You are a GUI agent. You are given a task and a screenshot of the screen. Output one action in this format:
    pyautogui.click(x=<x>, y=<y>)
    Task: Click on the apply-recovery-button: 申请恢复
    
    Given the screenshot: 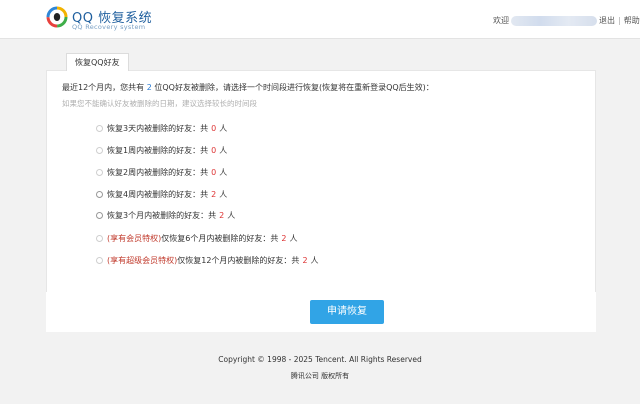 What is the action you would take?
    pyautogui.click(x=347, y=312)
    